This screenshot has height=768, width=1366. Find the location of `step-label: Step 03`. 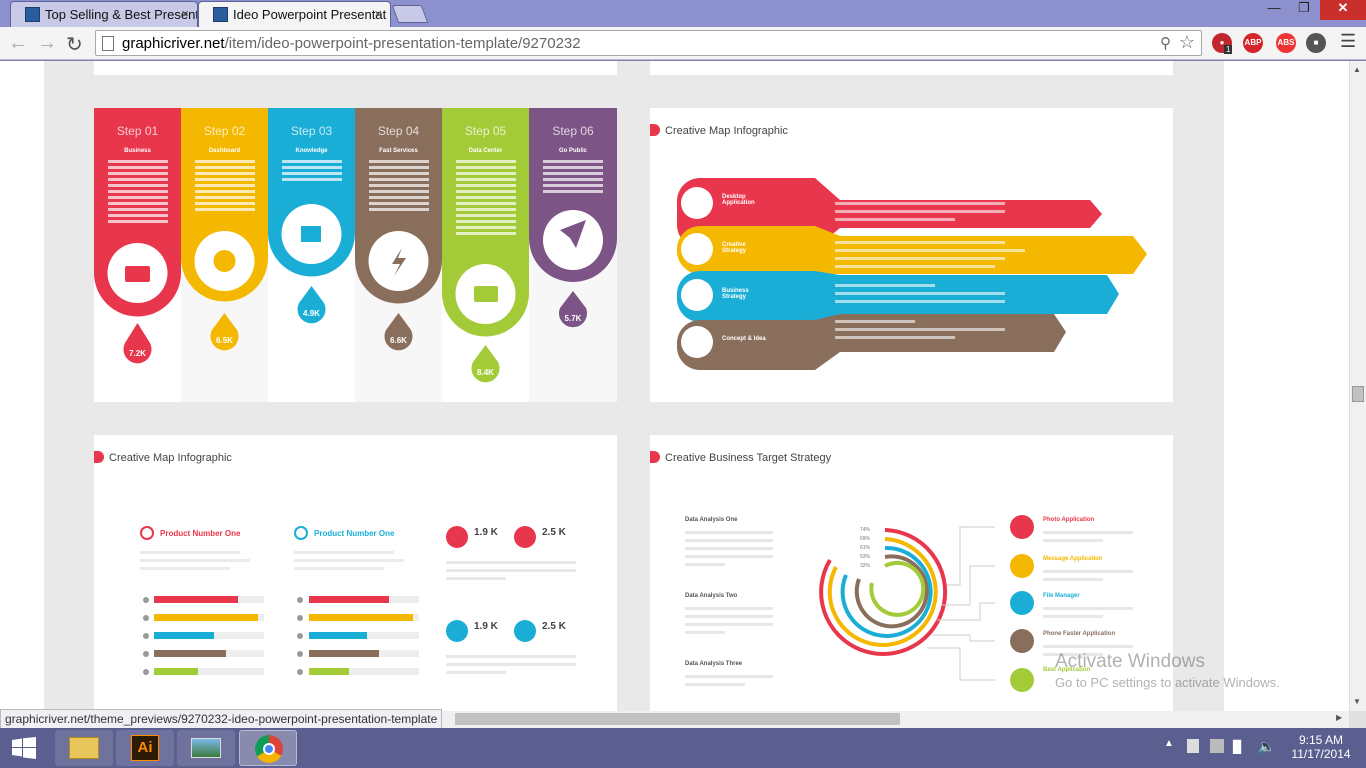

step-label: Step 03 is located at coordinates (311, 131).